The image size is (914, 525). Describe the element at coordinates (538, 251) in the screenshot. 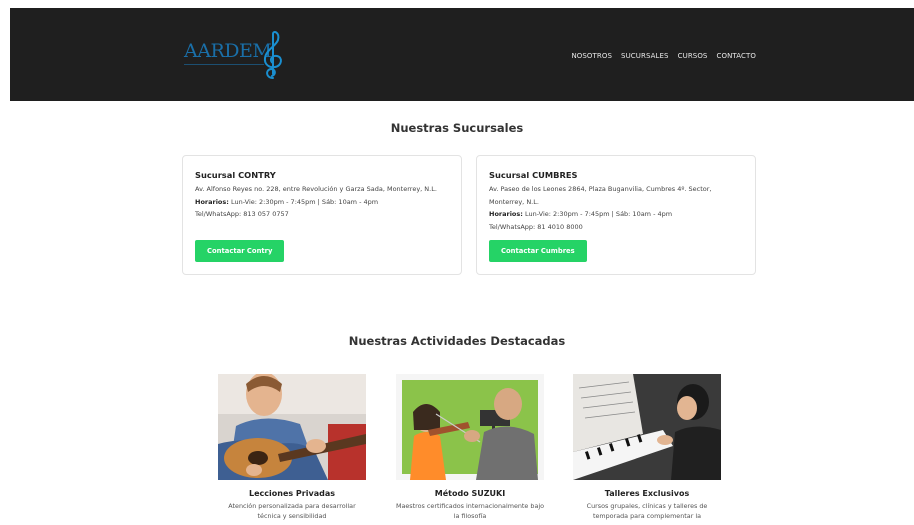

I see `contact-cumbres-button: Contactar Cumbres` at that location.